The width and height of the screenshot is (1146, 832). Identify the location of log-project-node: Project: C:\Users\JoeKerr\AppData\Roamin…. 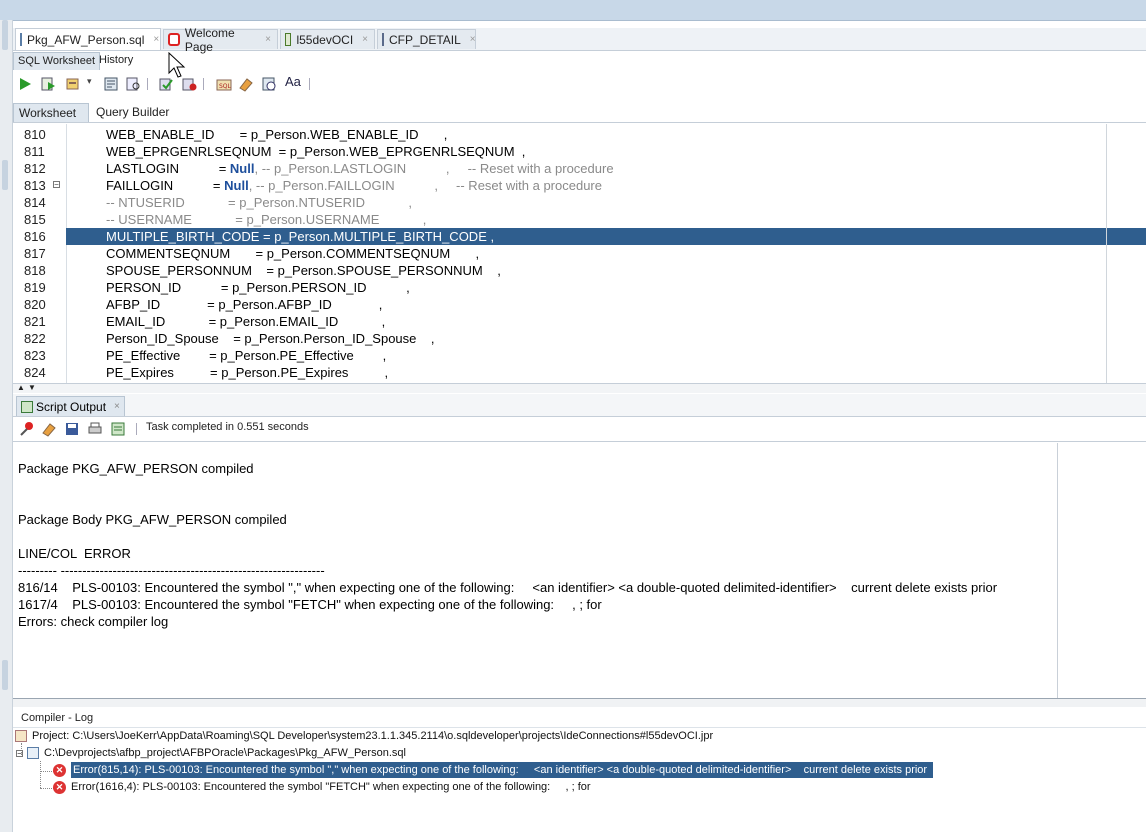
(364, 736).